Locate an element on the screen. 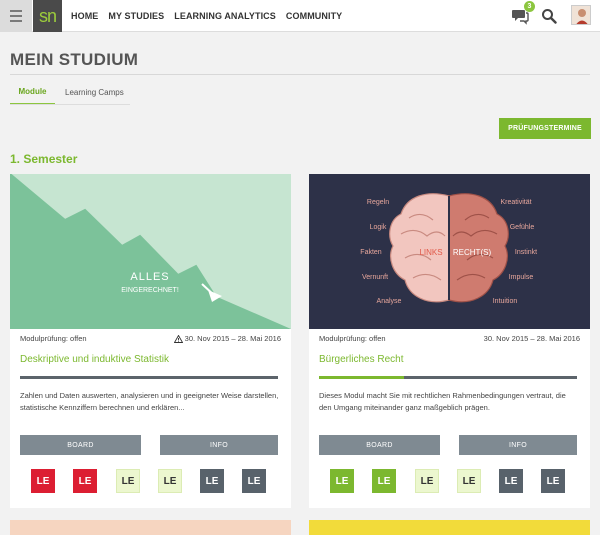  nav-home: HOME is located at coordinates (84, 16).